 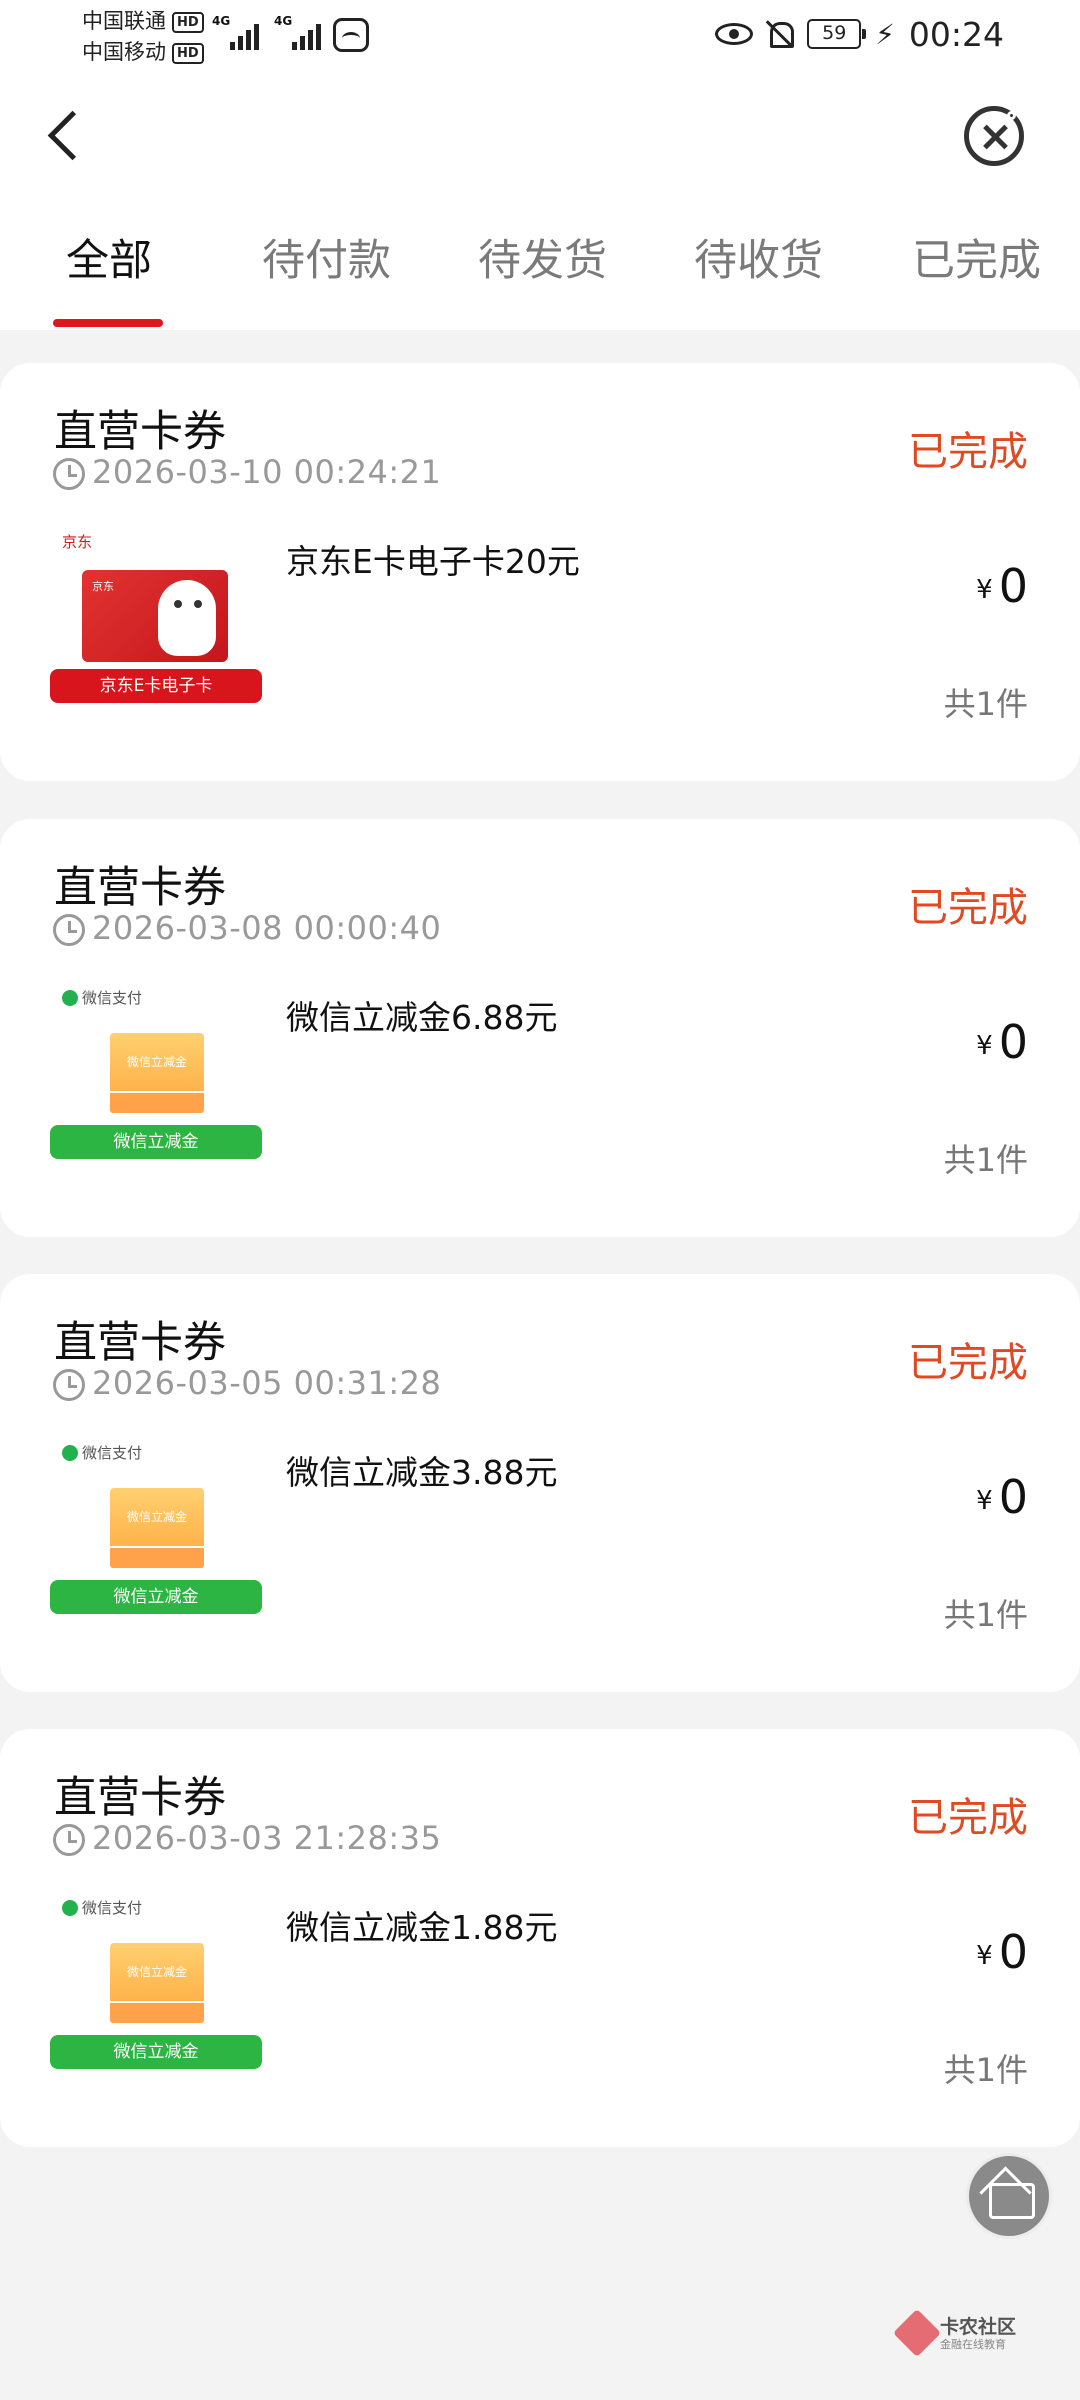 I want to click on product-thumbnail: 京东 京东 京东E卡电子卡, so click(x=156, y=630).